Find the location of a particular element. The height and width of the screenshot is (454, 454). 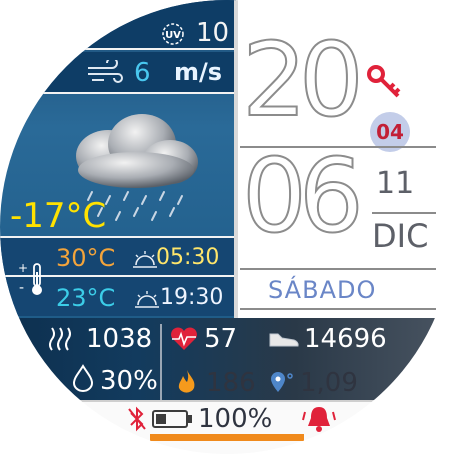

calories-value: 186 is located at coordinates (231, 383).